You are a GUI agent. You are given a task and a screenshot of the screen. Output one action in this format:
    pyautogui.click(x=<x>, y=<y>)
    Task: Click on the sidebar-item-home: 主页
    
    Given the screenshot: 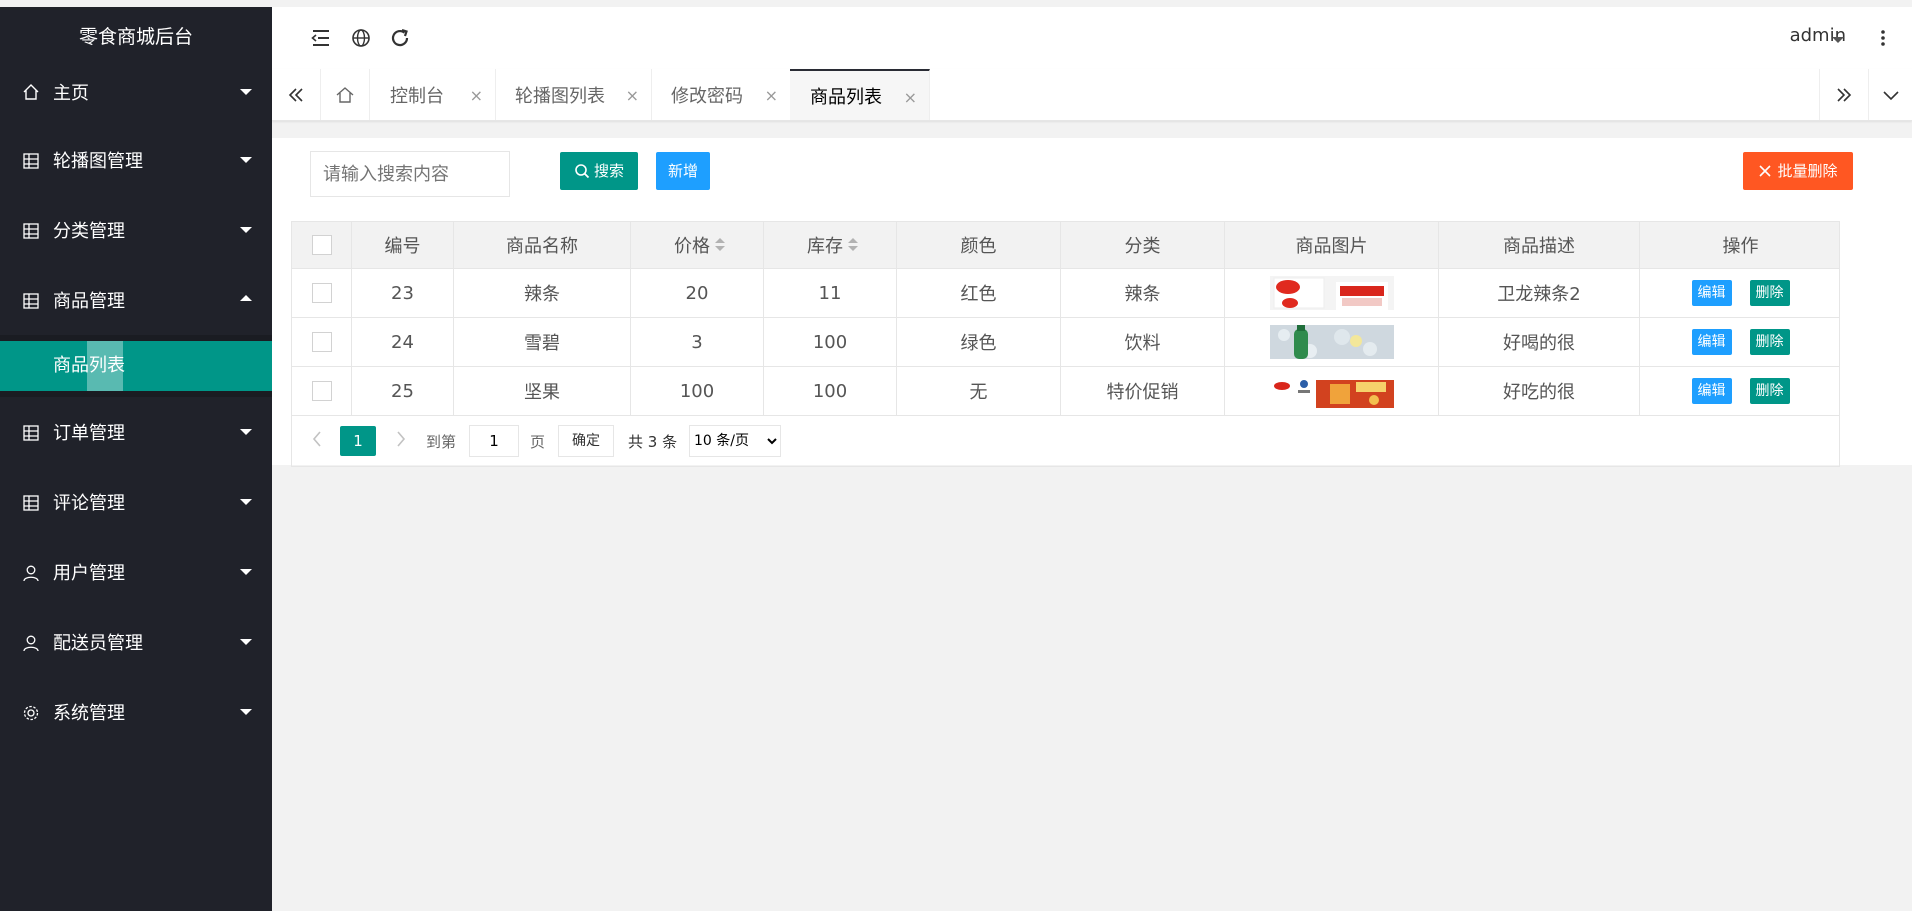 What is the action you would take?
    pyautogui.click(x=136, y=92)
    